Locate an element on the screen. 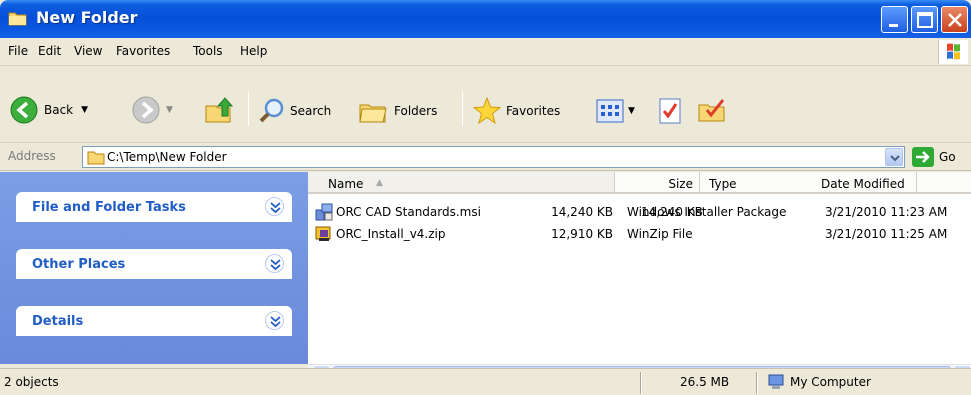 This screenshot has height=395, width=971. menu-tools: Tools is located at coordinates (208, 51).